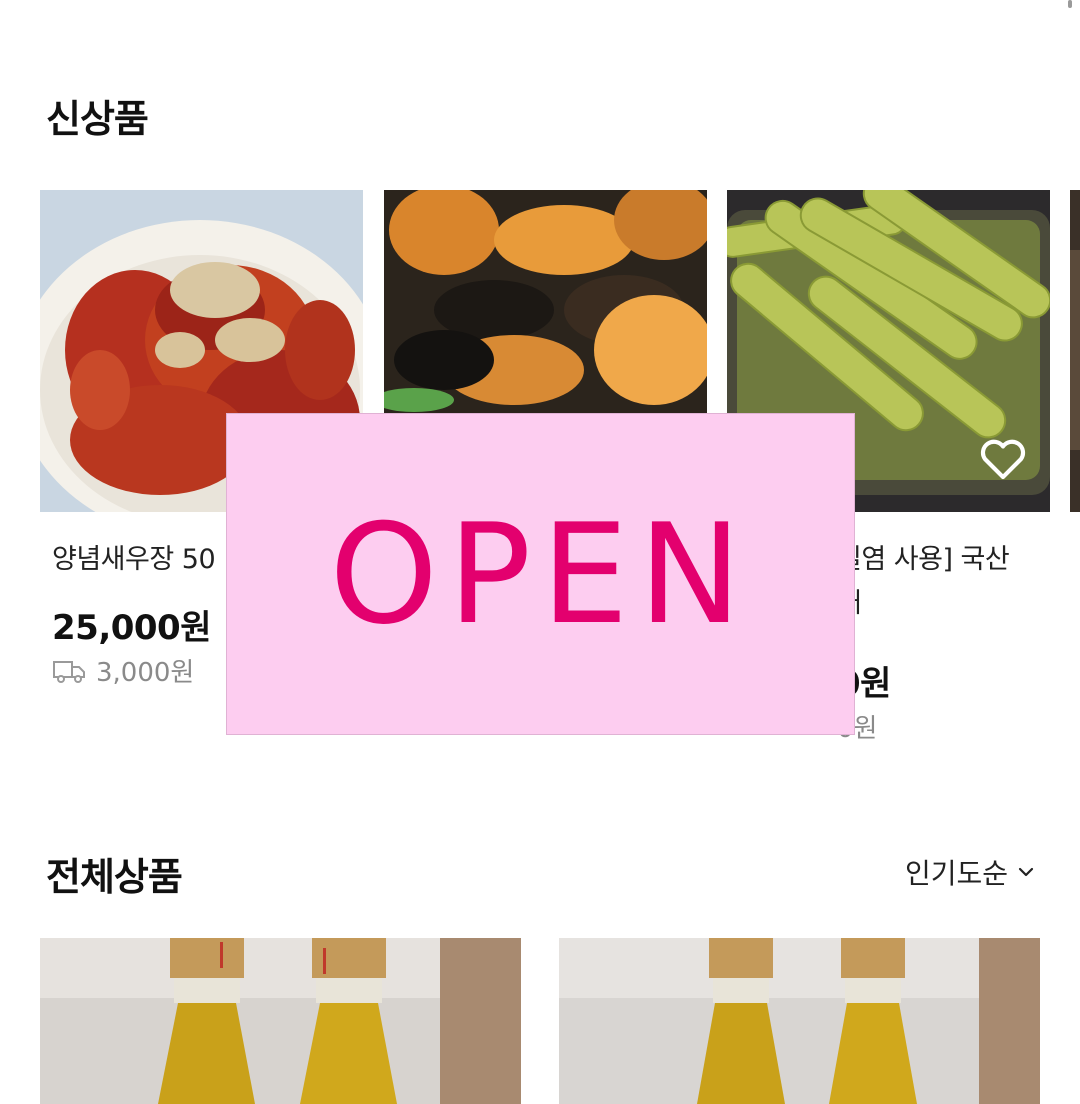 Image resolution: width=1080 pixels, height=1104 pixels. Describe the element at coordinates (1026, 872) in the screenshot. I see `chevron-down-icon` at that location.